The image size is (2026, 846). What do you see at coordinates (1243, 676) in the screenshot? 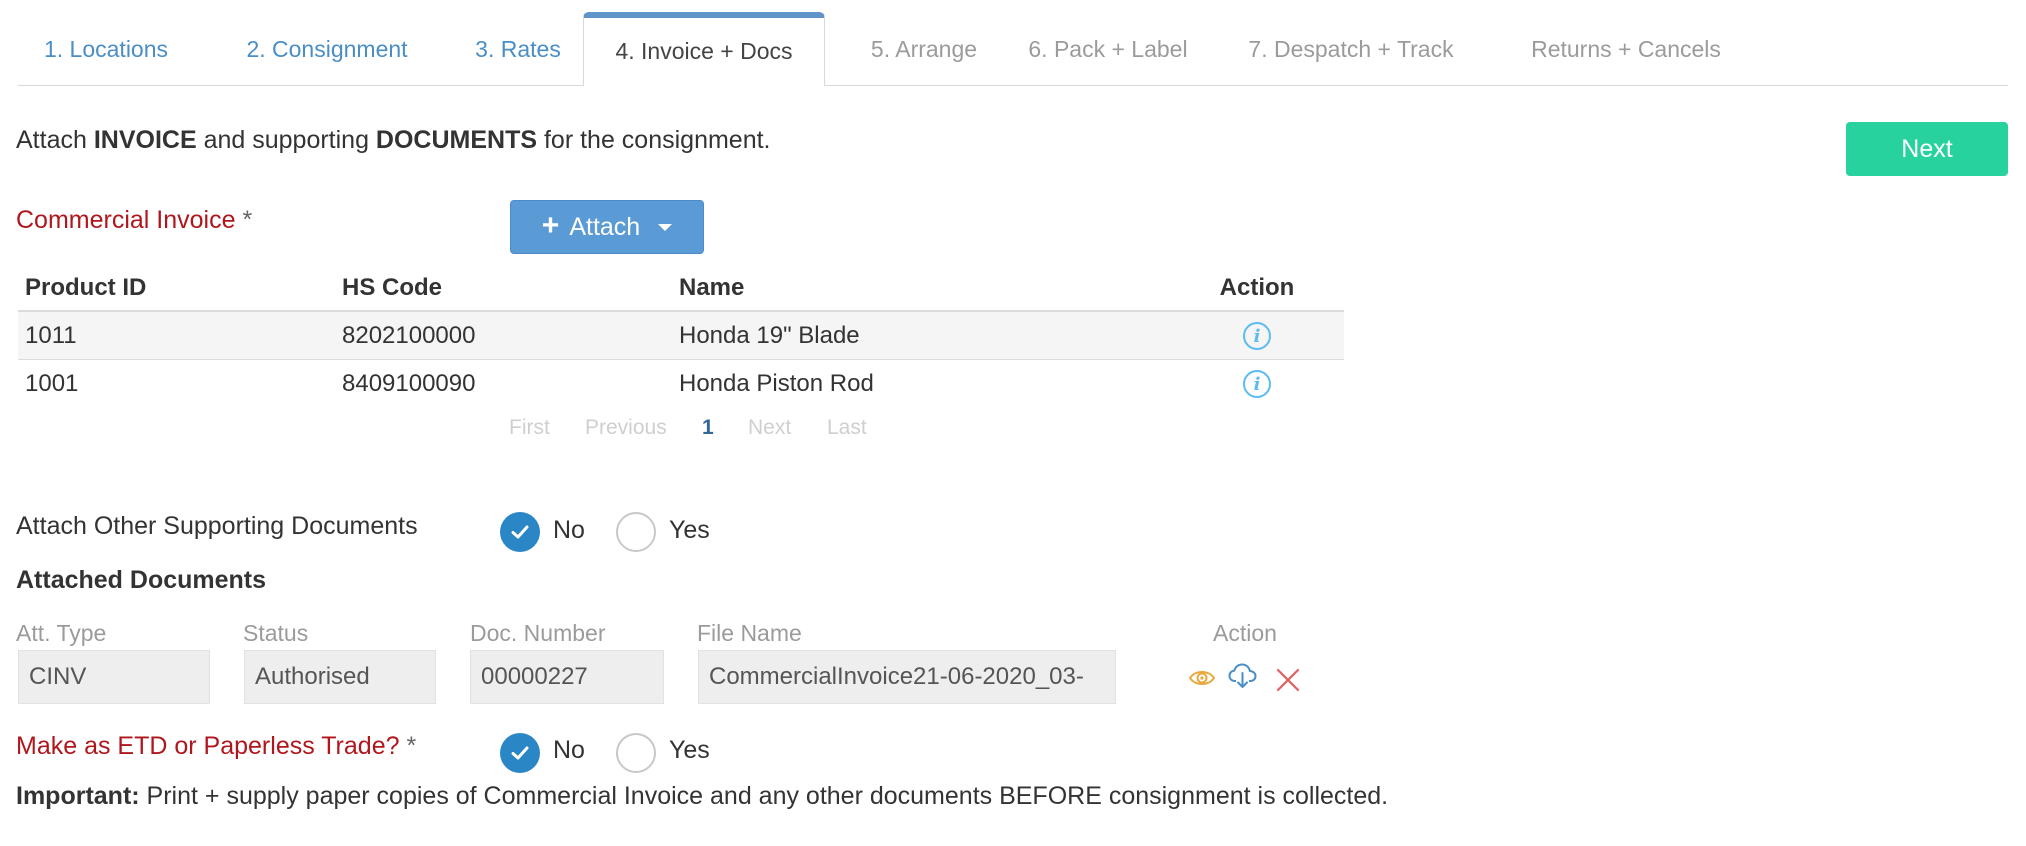
I see `cloud-download-icon` at bounding box center [1243, 676].